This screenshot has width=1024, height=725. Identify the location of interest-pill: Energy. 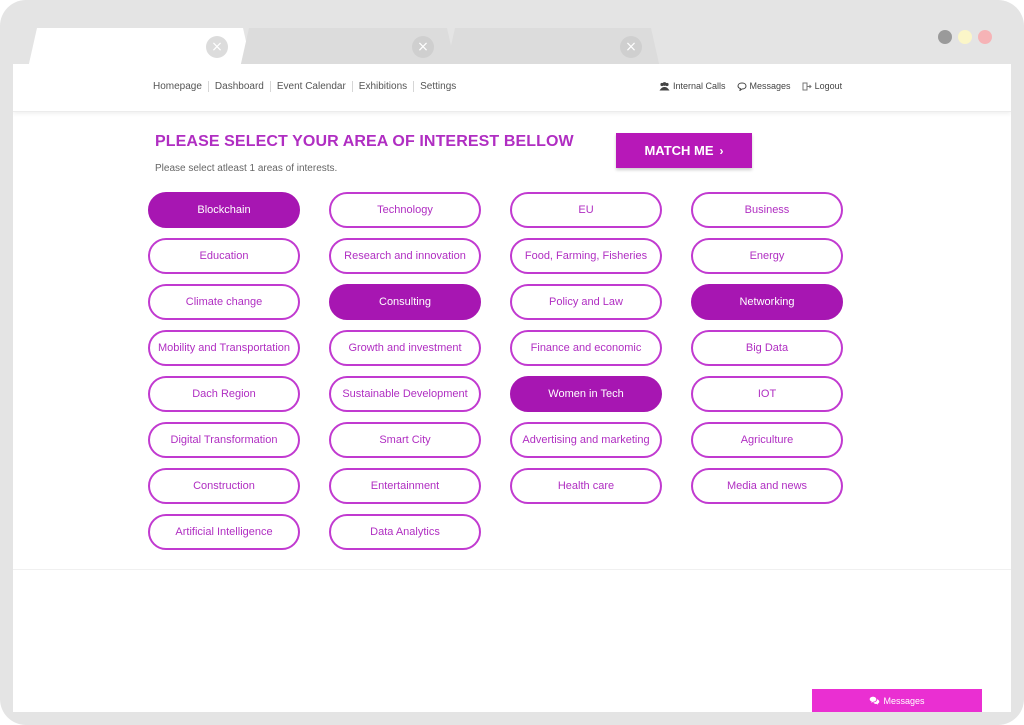
(767, 256).